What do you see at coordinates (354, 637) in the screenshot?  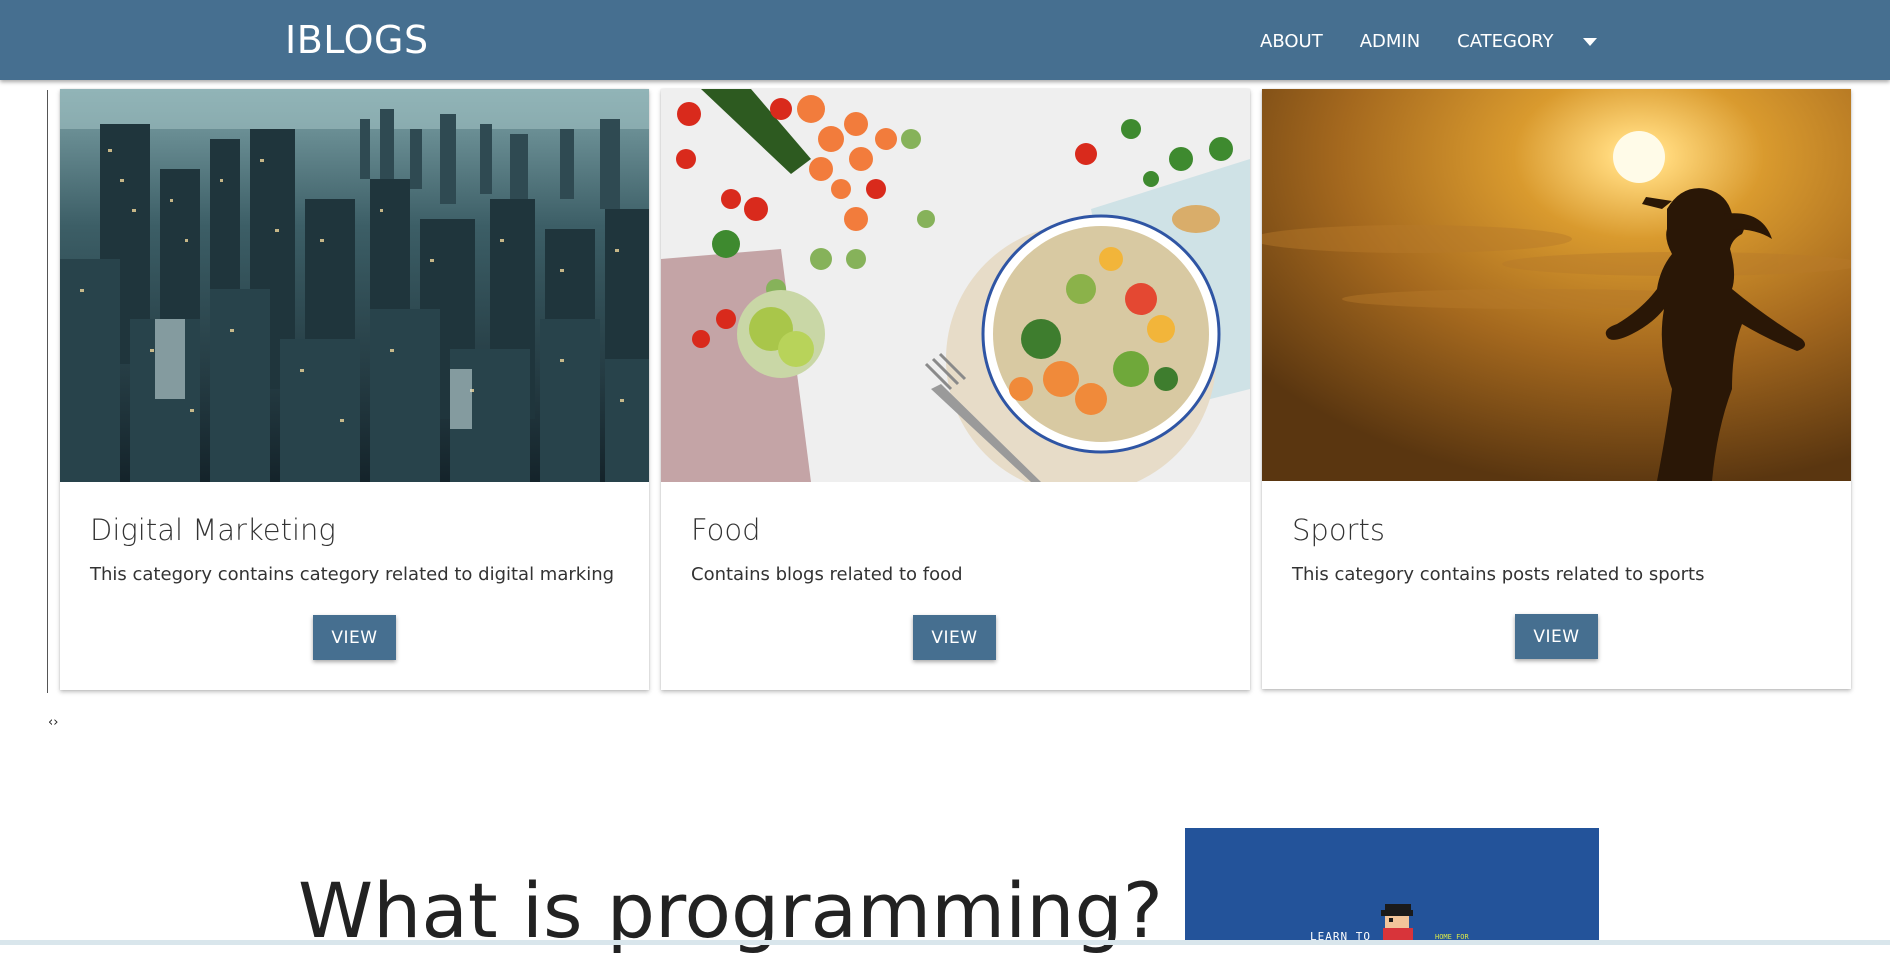 I see `view-digital-marketing-button: VIEW` at bounding box center [354, 637].